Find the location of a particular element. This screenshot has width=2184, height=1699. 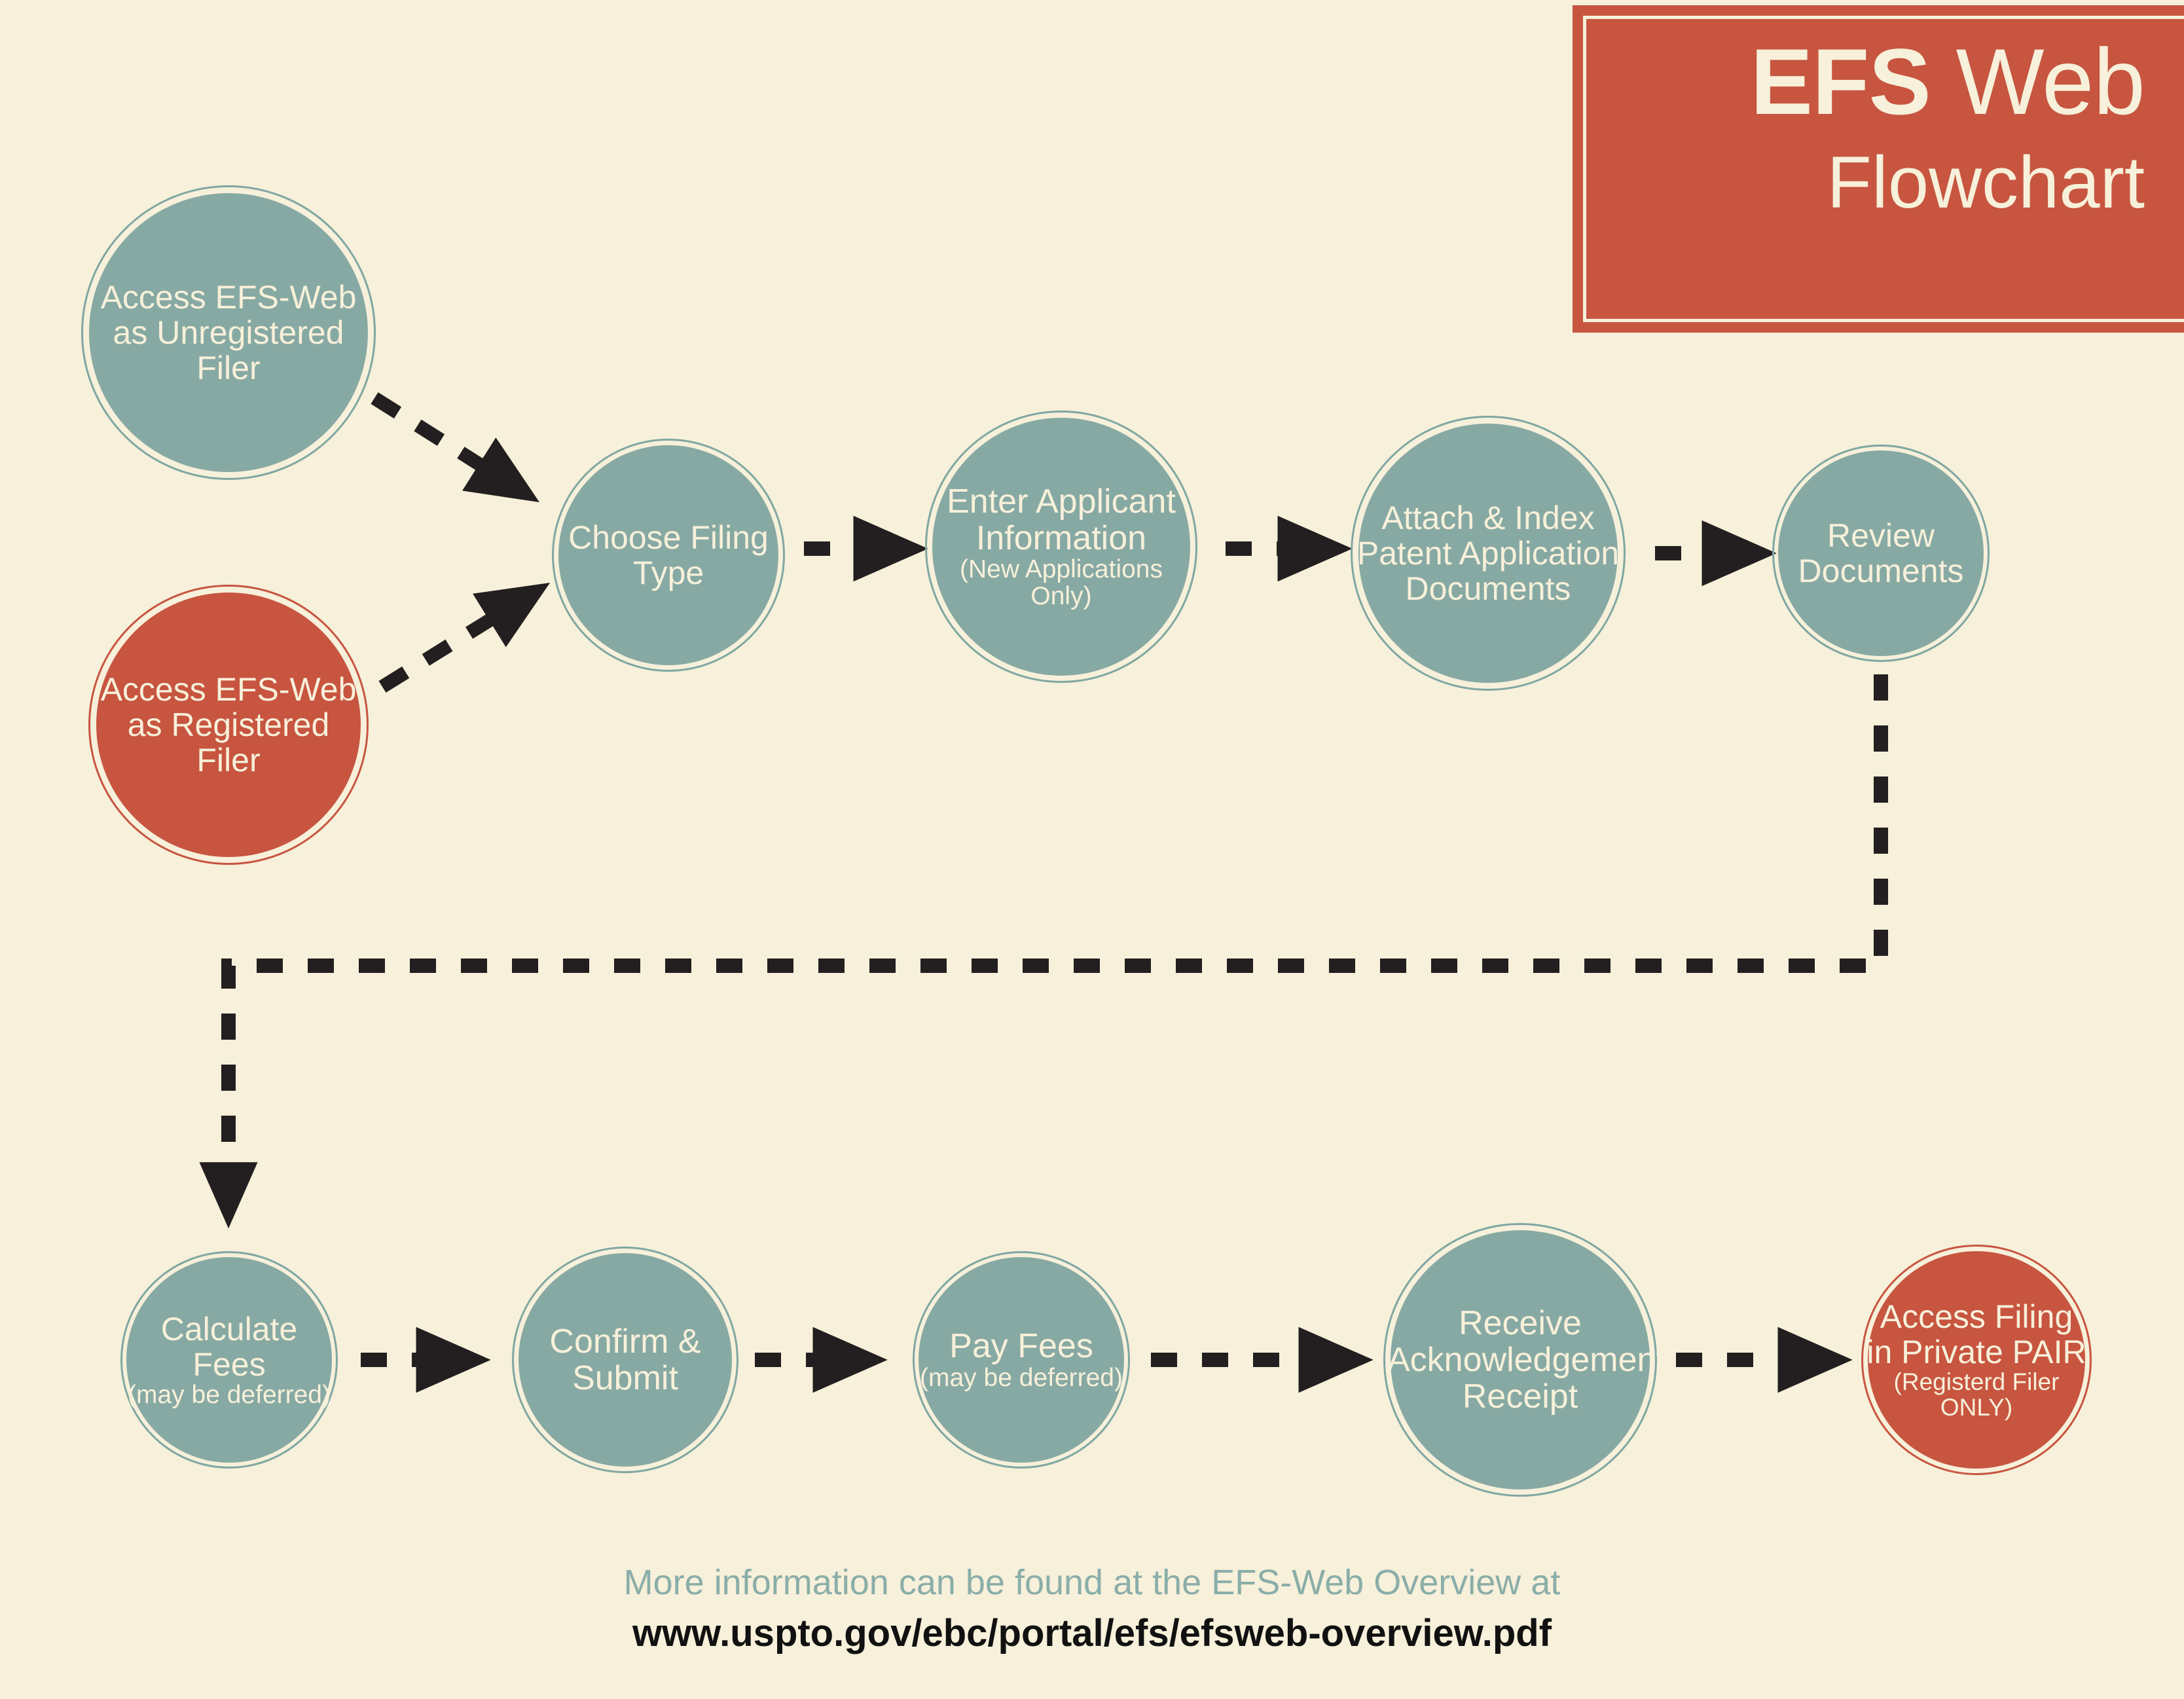

node-sublabel: (New Applications Only) is located at coordinates (1061, 583).